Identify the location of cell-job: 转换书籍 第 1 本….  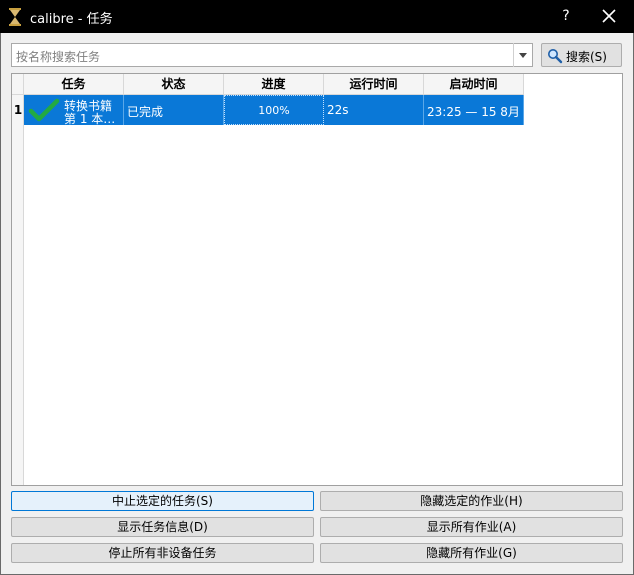
(74, 110).